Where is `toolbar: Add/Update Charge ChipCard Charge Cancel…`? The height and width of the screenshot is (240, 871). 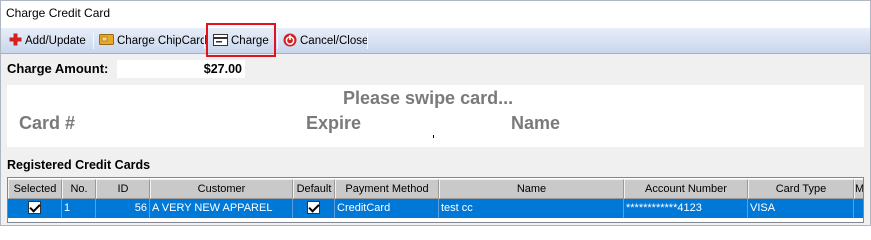 toolbar: Add/Update Charge ChipCard Charge Cancel… is located at coordinates (435, 41).